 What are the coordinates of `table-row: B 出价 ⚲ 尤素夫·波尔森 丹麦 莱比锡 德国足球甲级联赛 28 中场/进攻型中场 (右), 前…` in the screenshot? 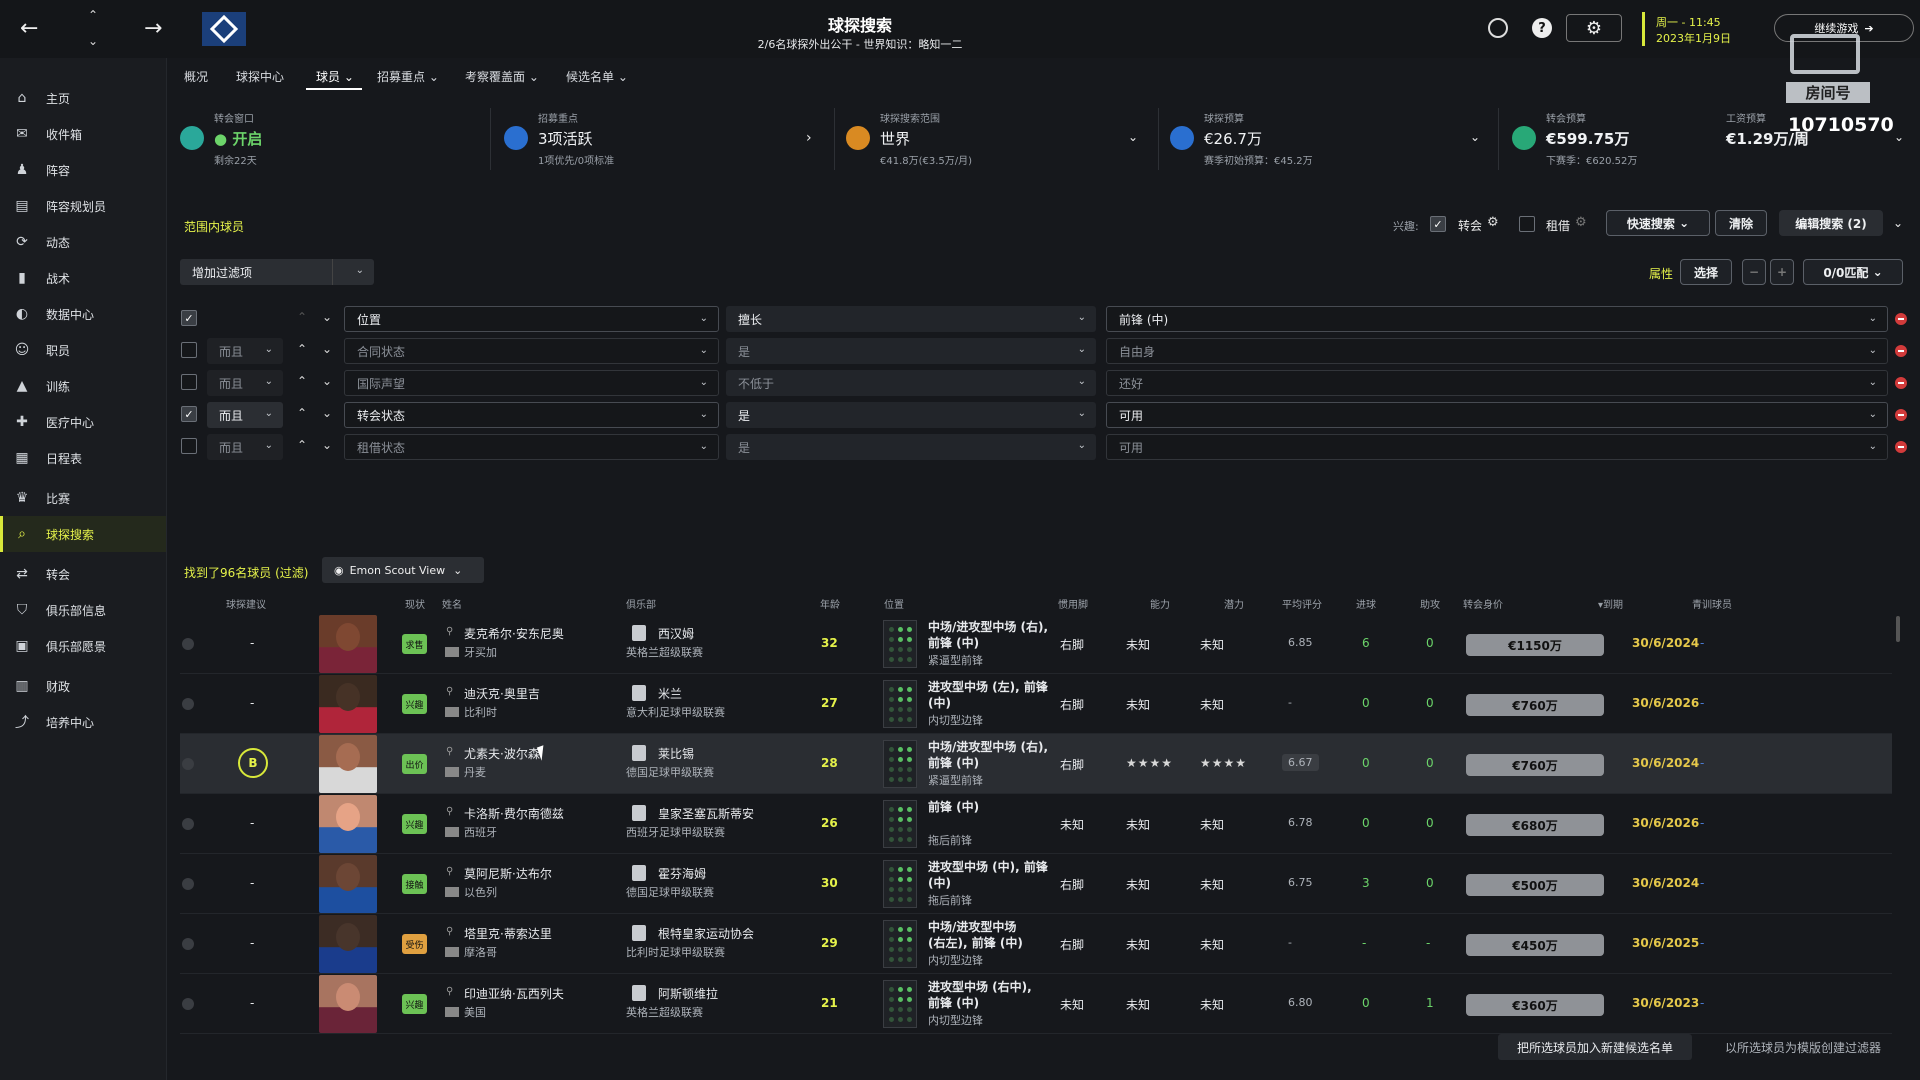 It's located at (1036, 764).